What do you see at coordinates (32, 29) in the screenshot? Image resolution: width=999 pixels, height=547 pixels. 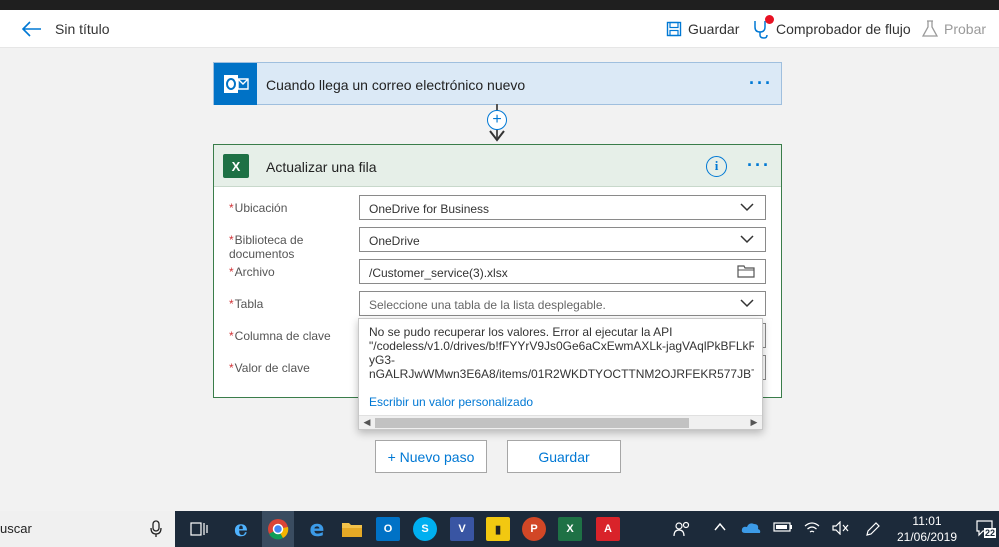 I see `back-arrow-icon` at bounding box center [32, 29].